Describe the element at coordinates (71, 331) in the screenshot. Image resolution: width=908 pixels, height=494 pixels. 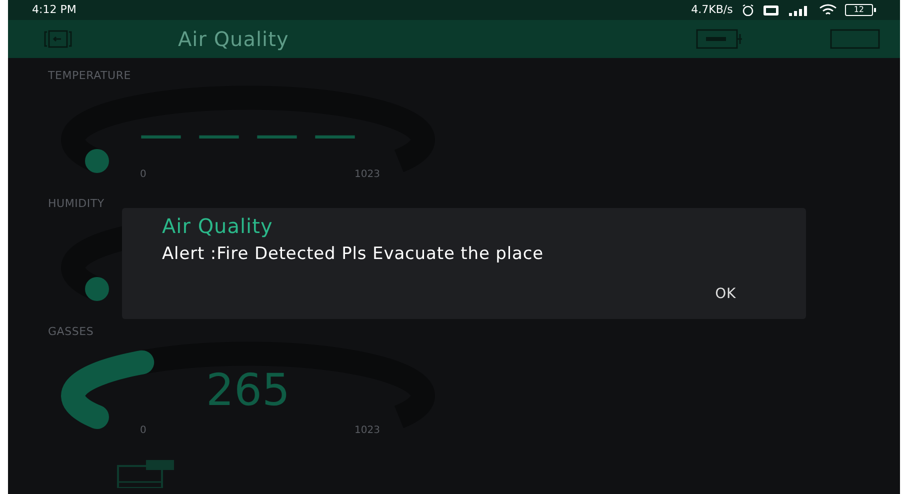
I see `gauge-label: GASSES` at that location.